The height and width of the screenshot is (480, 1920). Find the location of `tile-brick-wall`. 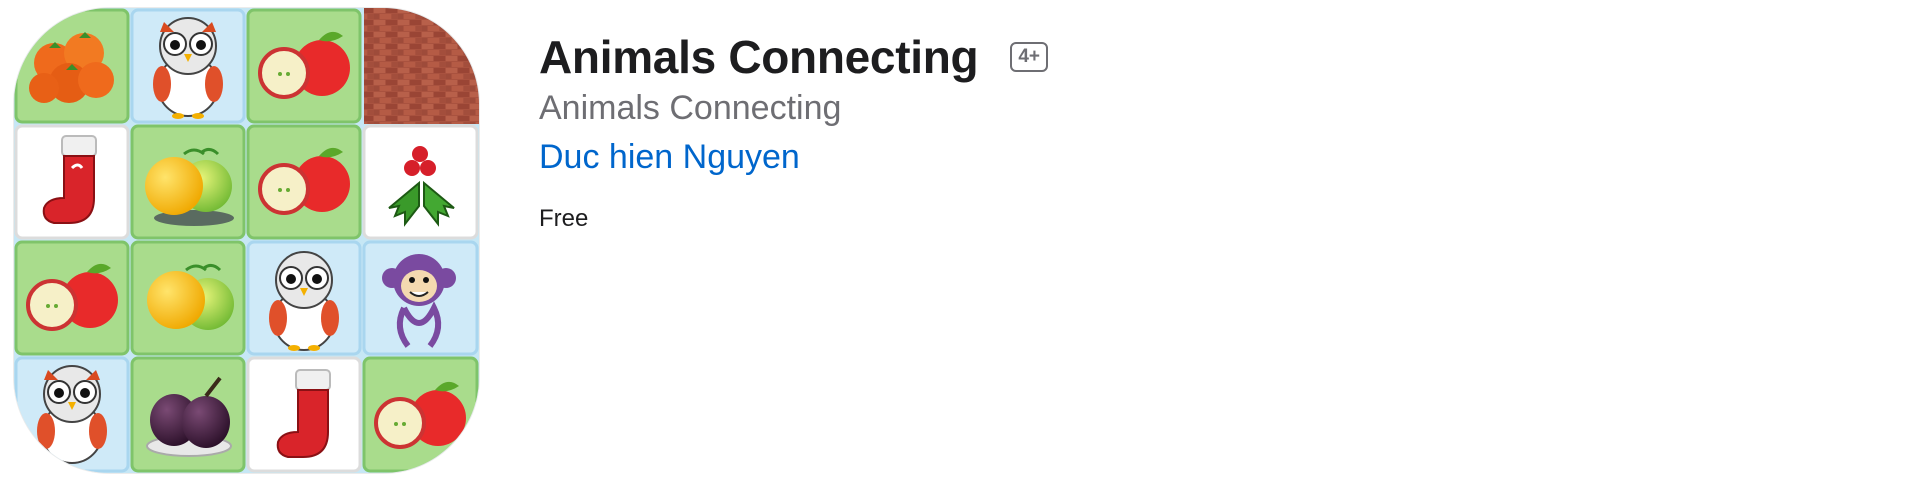

tile-brick-wall is located at coordinates (421, 66).